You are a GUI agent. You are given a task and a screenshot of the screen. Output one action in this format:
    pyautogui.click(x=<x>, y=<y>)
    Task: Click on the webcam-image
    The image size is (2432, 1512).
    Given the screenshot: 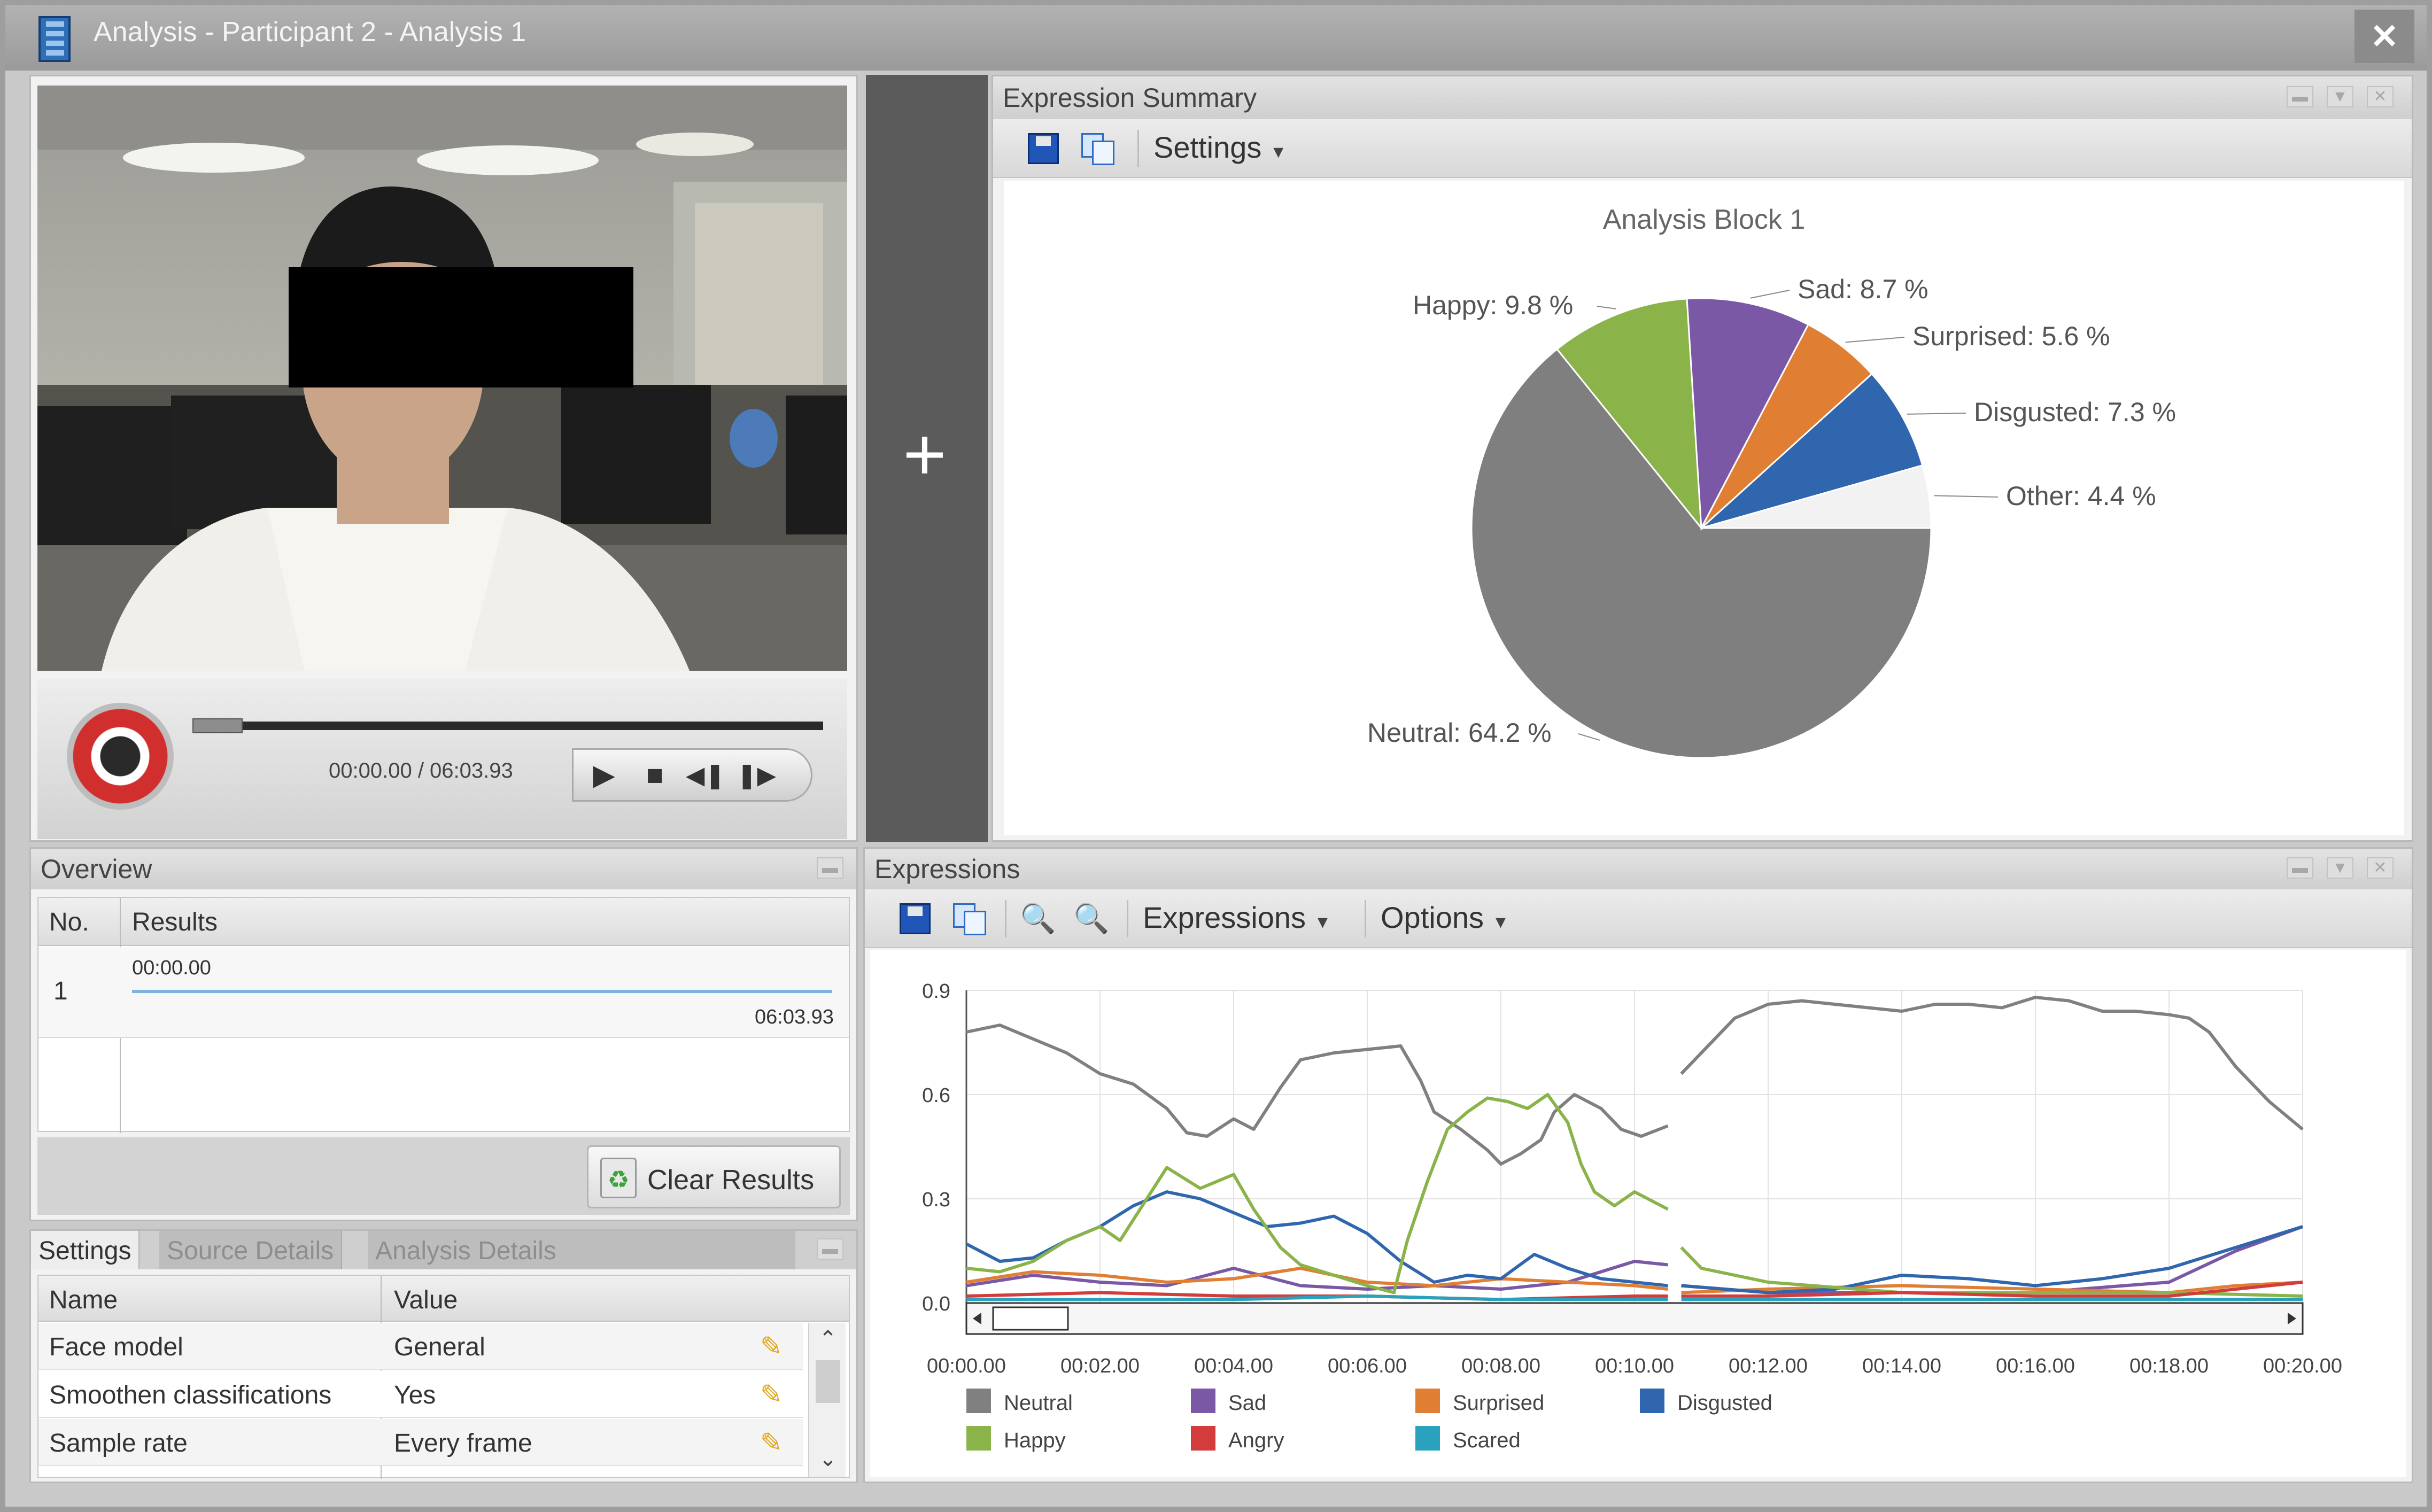 What is the action you would take?
    pyautogui.click(x=442, y=379)
    